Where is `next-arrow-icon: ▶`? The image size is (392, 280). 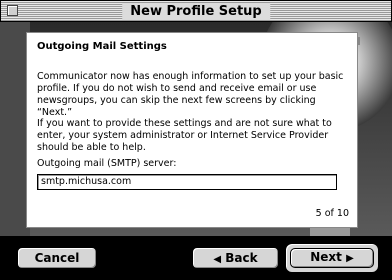 next-arrow-icon: ▶ is located at coordinates (350, 258).